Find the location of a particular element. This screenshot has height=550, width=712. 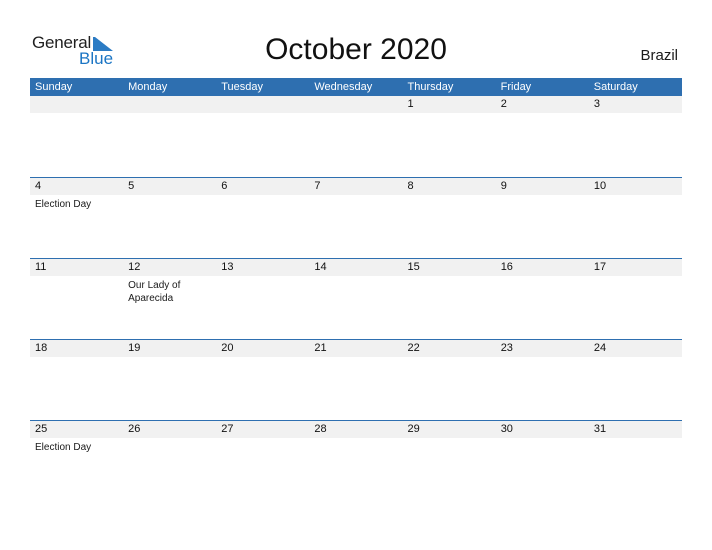

day-number: 13 is located at coordinates (227, 267).